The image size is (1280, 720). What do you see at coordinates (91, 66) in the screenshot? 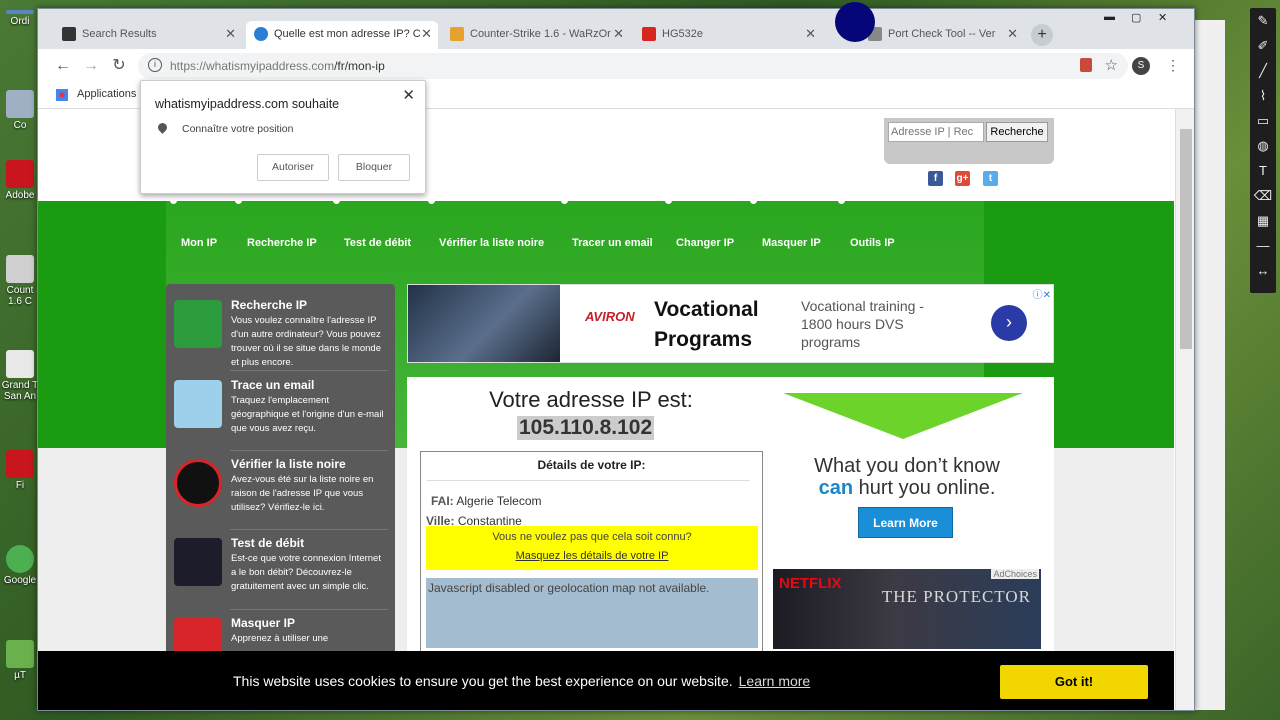
I see `forward-icon: →` at bounding box center [91, 66].